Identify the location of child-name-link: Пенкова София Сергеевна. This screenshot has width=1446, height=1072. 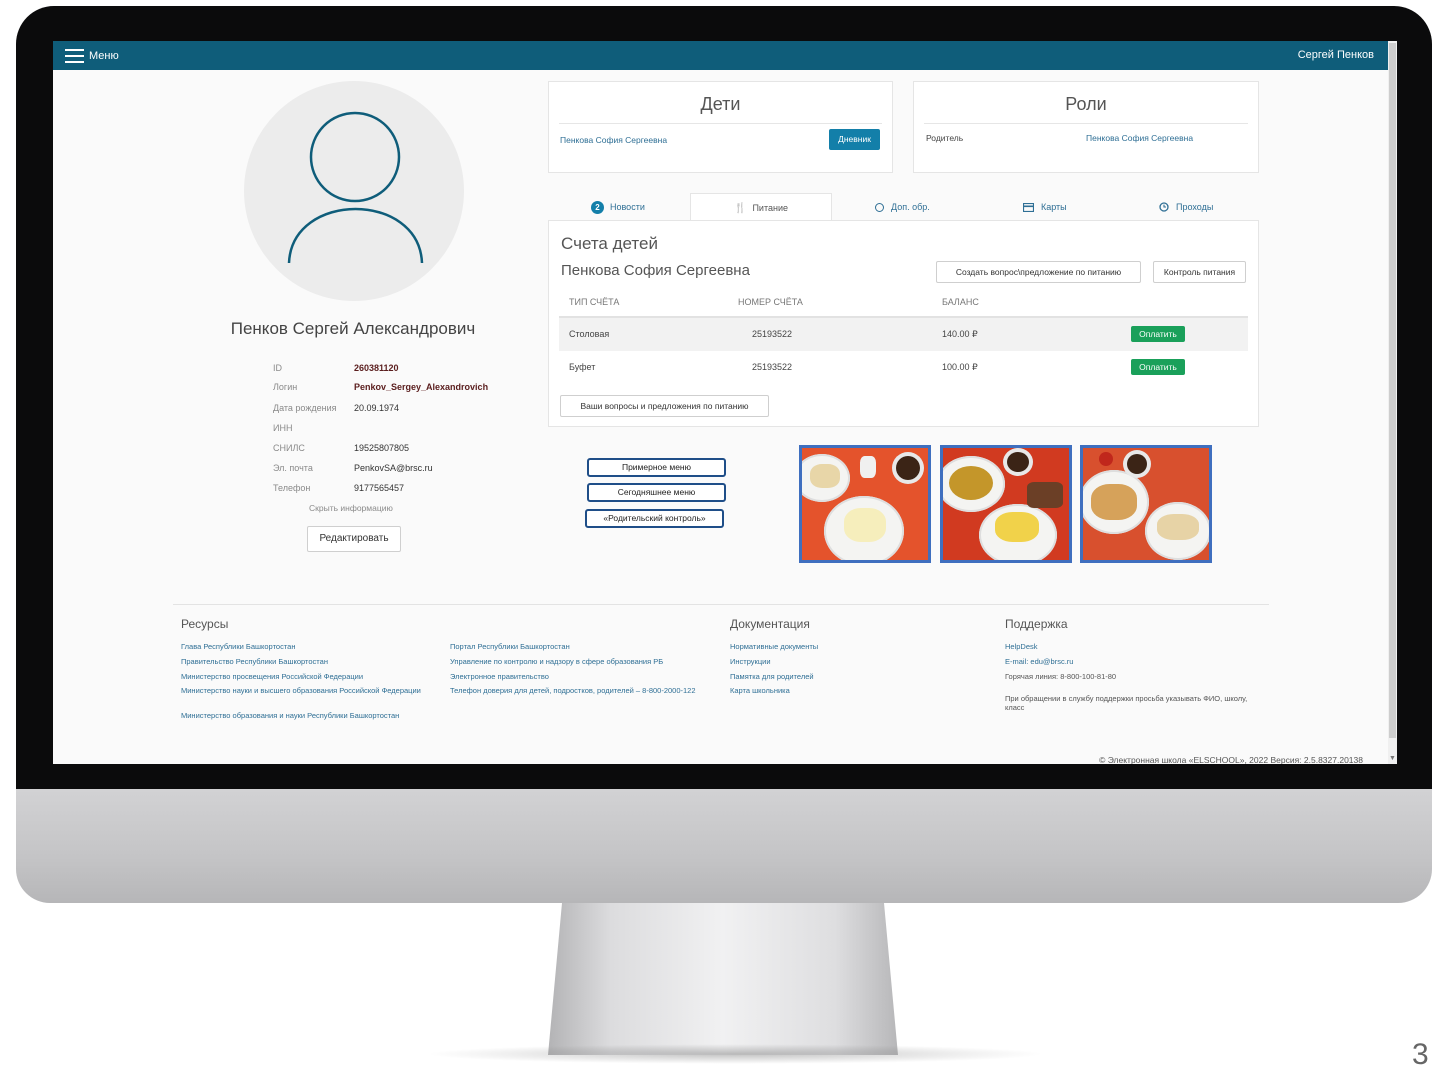
(613, 140).